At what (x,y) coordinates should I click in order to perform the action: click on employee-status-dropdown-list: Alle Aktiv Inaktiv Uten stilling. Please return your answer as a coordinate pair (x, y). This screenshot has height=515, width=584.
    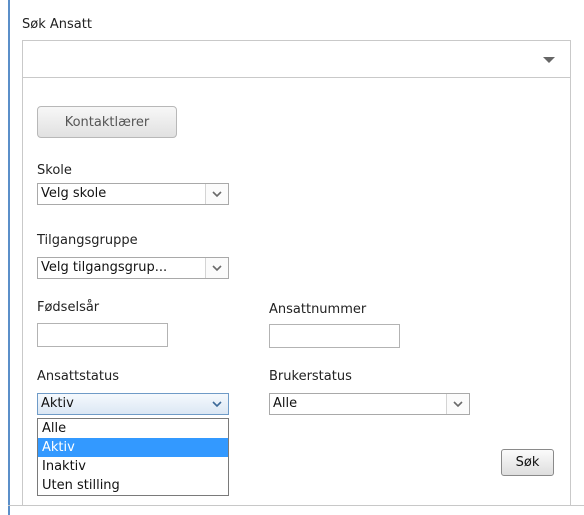
    Looking at the image, I should click on (133, 457).